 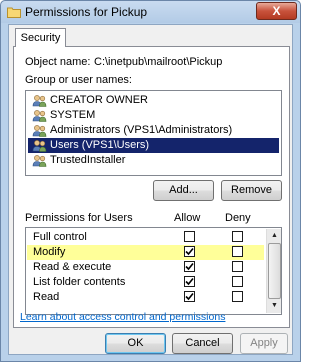 I want to click on permissions-title: Permissions for Users, so click(x=79, y=218).